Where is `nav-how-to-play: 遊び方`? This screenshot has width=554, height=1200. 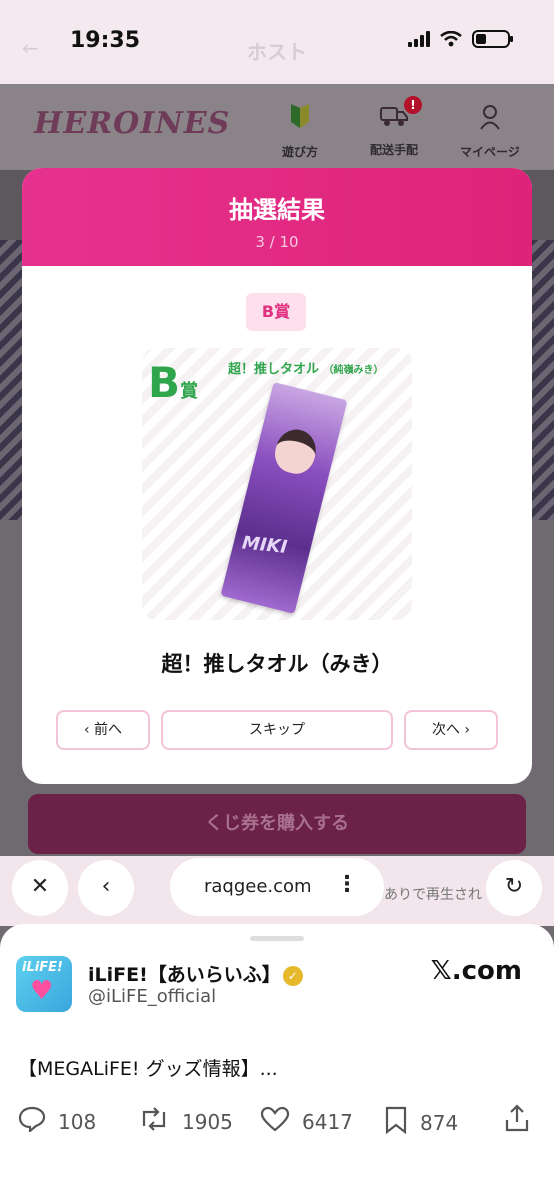 nav-how-to-play: 遊び方 is located at coordinates (300, 132).